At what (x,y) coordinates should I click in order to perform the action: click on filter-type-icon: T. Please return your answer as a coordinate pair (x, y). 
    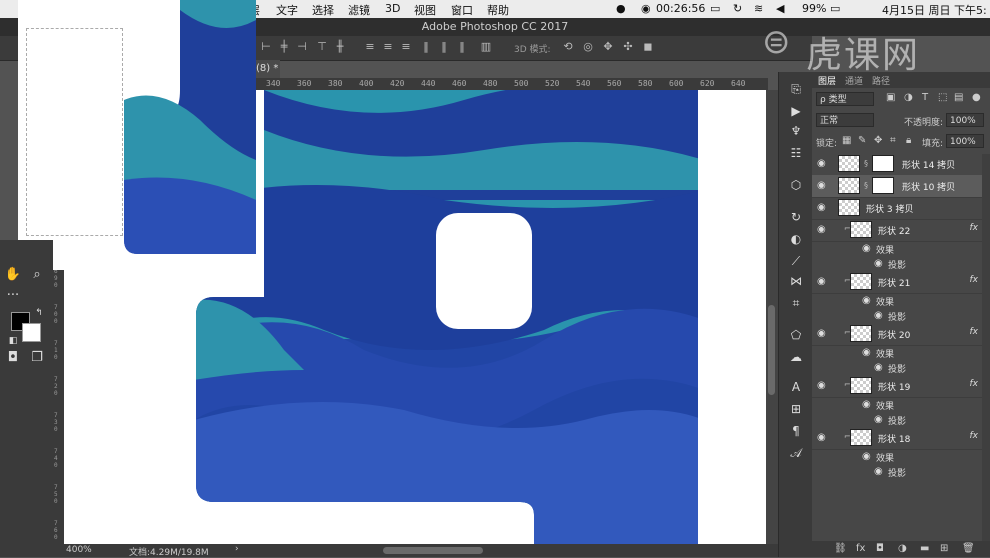
    Looking at the image, I should click on (925, 97).